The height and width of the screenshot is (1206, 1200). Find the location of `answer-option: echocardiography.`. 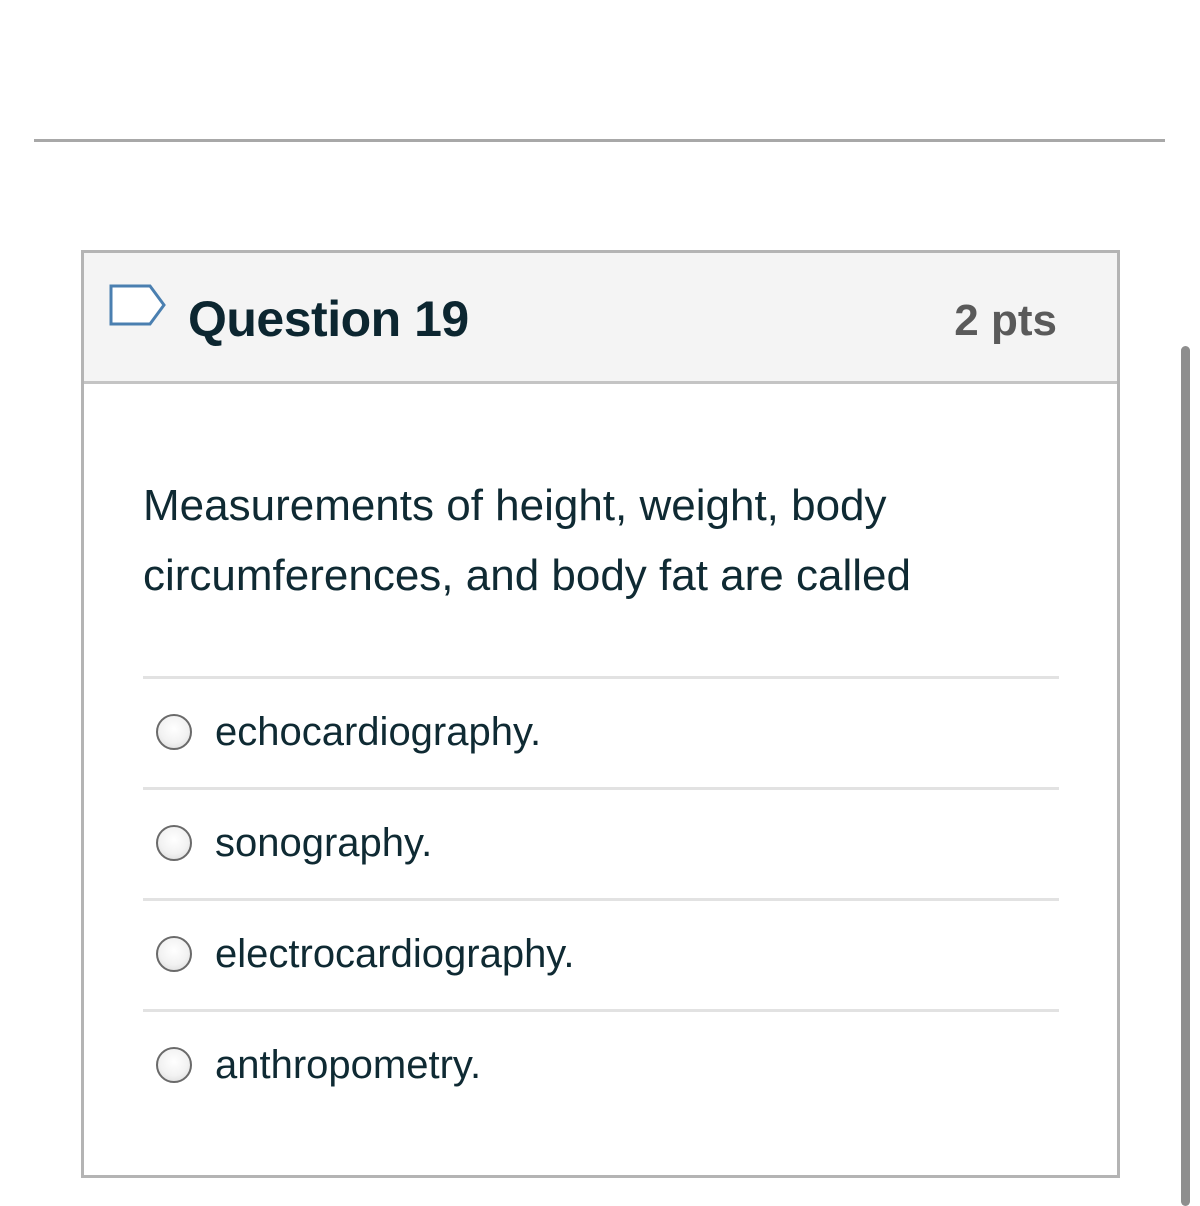

answer-option: echocardiography. is located at coordinates (601, 731).